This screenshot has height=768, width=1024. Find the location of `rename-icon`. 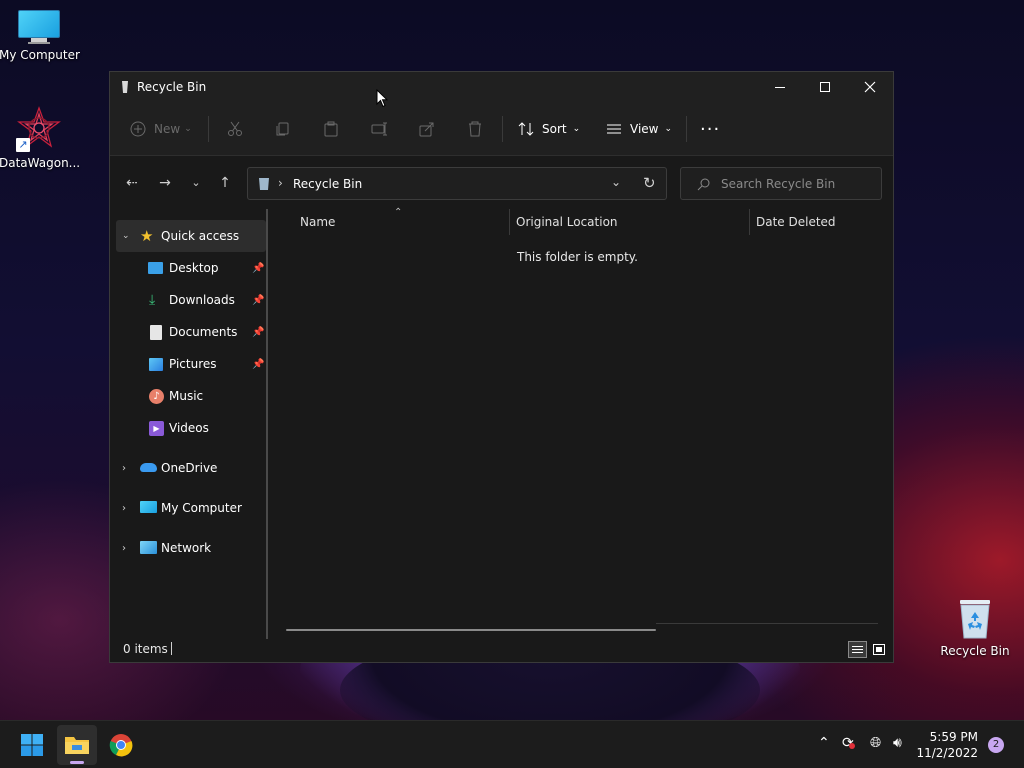

rename-icon is located at coordinates (379, 129).